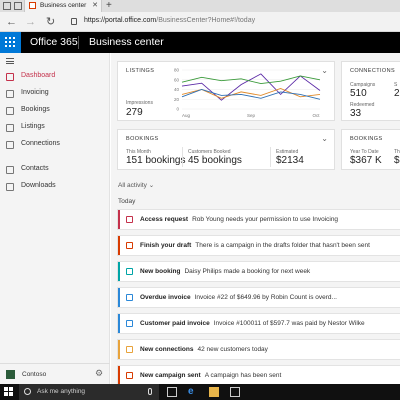 This screenshot has width=400, height=400. Describe the element at coordinates (11, 22) in the screenshot. I see `back-icon: ←` at that location.